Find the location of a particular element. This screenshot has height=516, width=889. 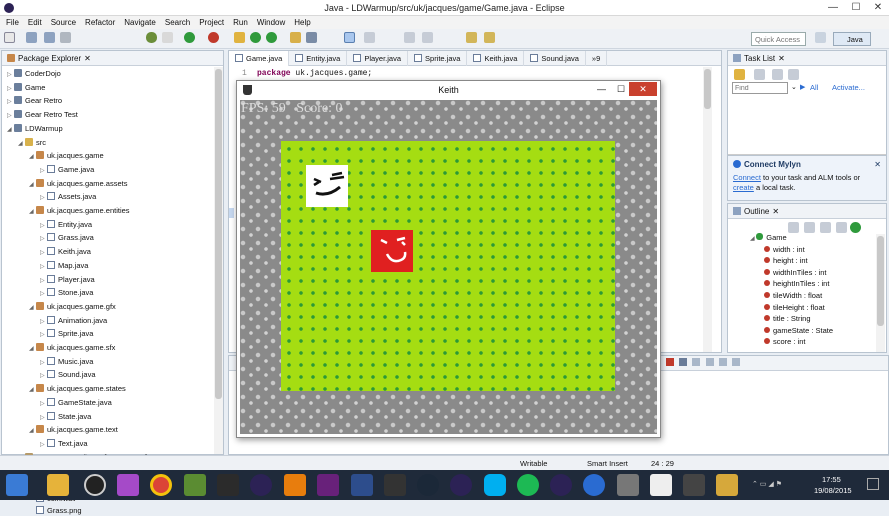

hide-fields-icon is located at coordinates (825, 227).